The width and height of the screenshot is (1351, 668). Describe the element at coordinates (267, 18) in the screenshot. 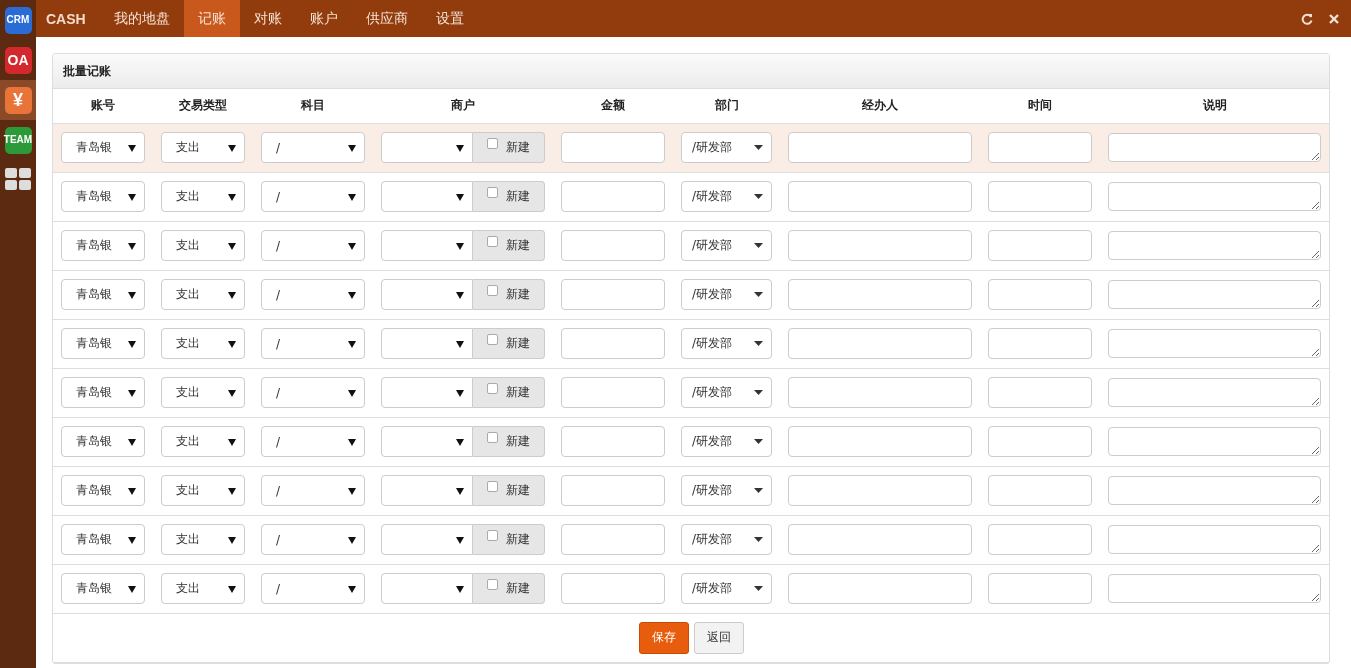

I see `nav-tab: 对账` at that location.